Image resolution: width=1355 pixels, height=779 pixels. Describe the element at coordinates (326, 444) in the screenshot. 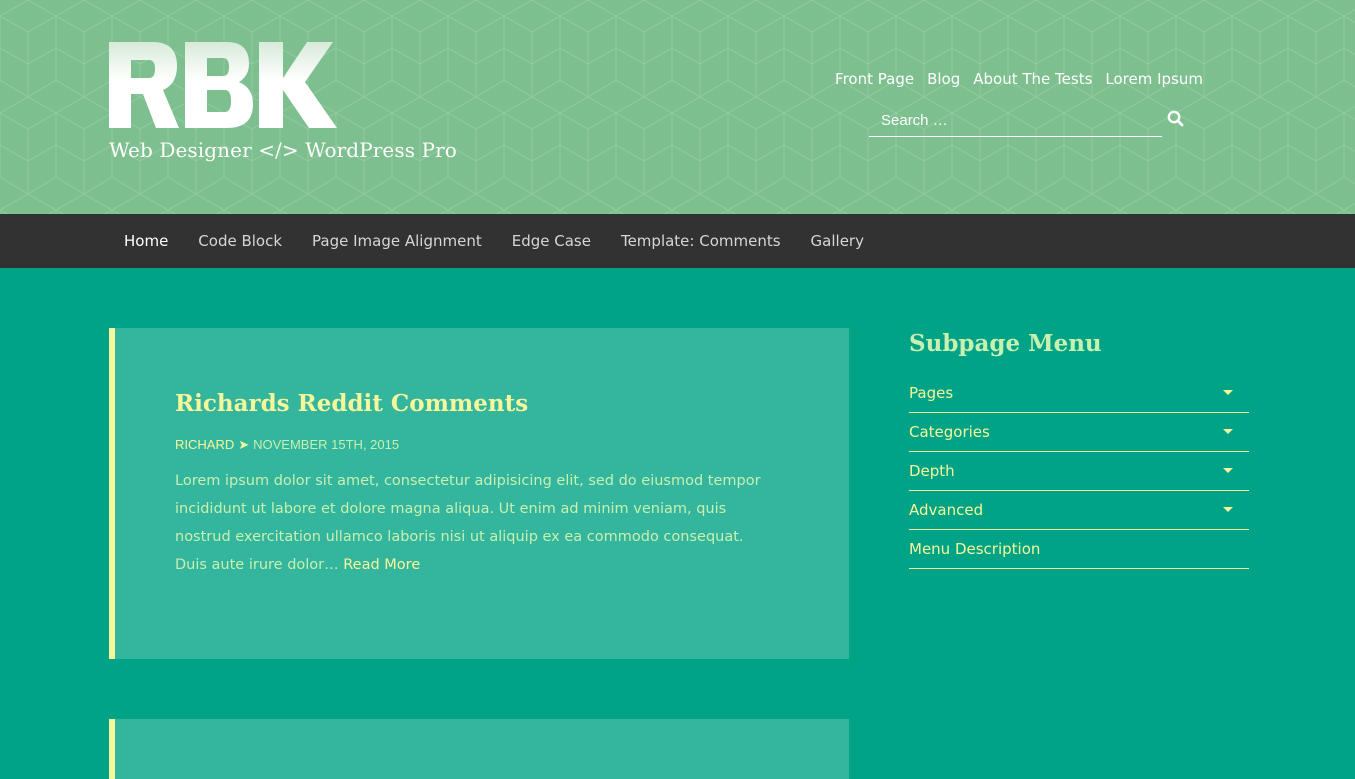

I see `post-date: November 15th, 2015` at that location.